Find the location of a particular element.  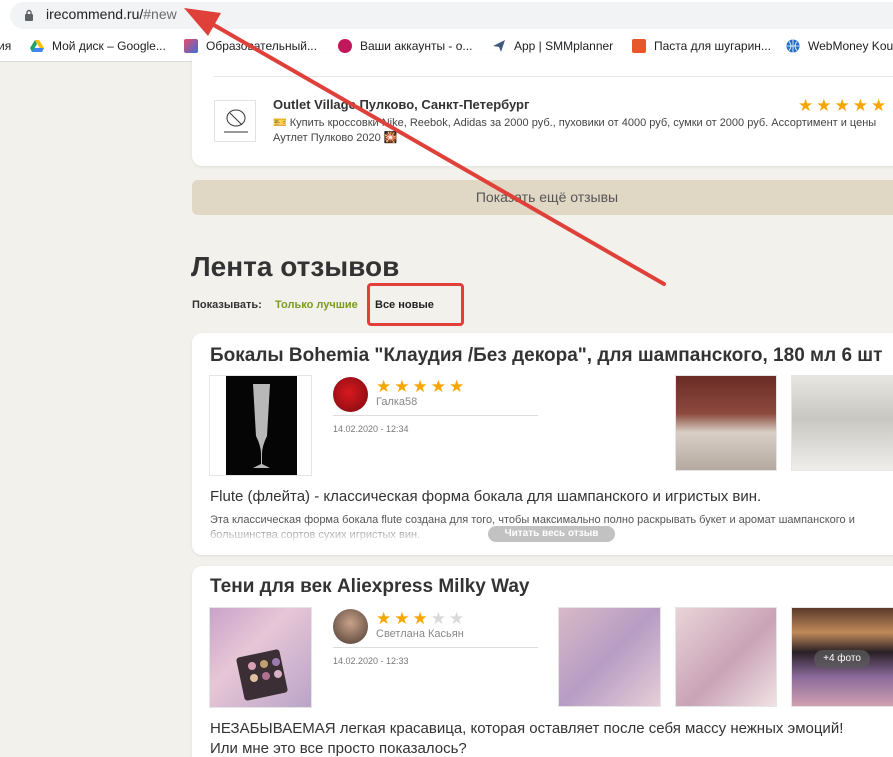

bookmark-item: ия is located at coordinates (5, 46).